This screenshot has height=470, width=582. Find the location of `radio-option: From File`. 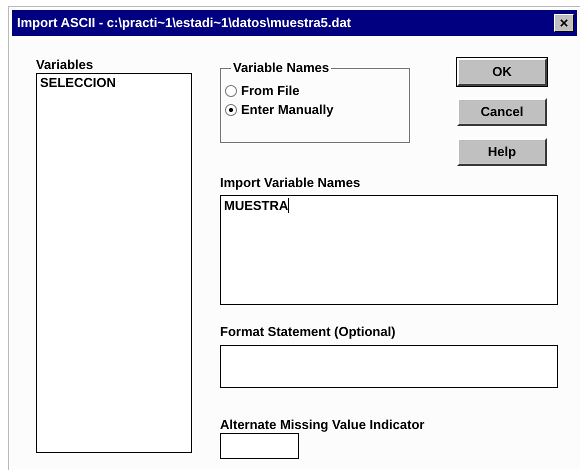

radio-option: From File is located at coordinates (317, 90).